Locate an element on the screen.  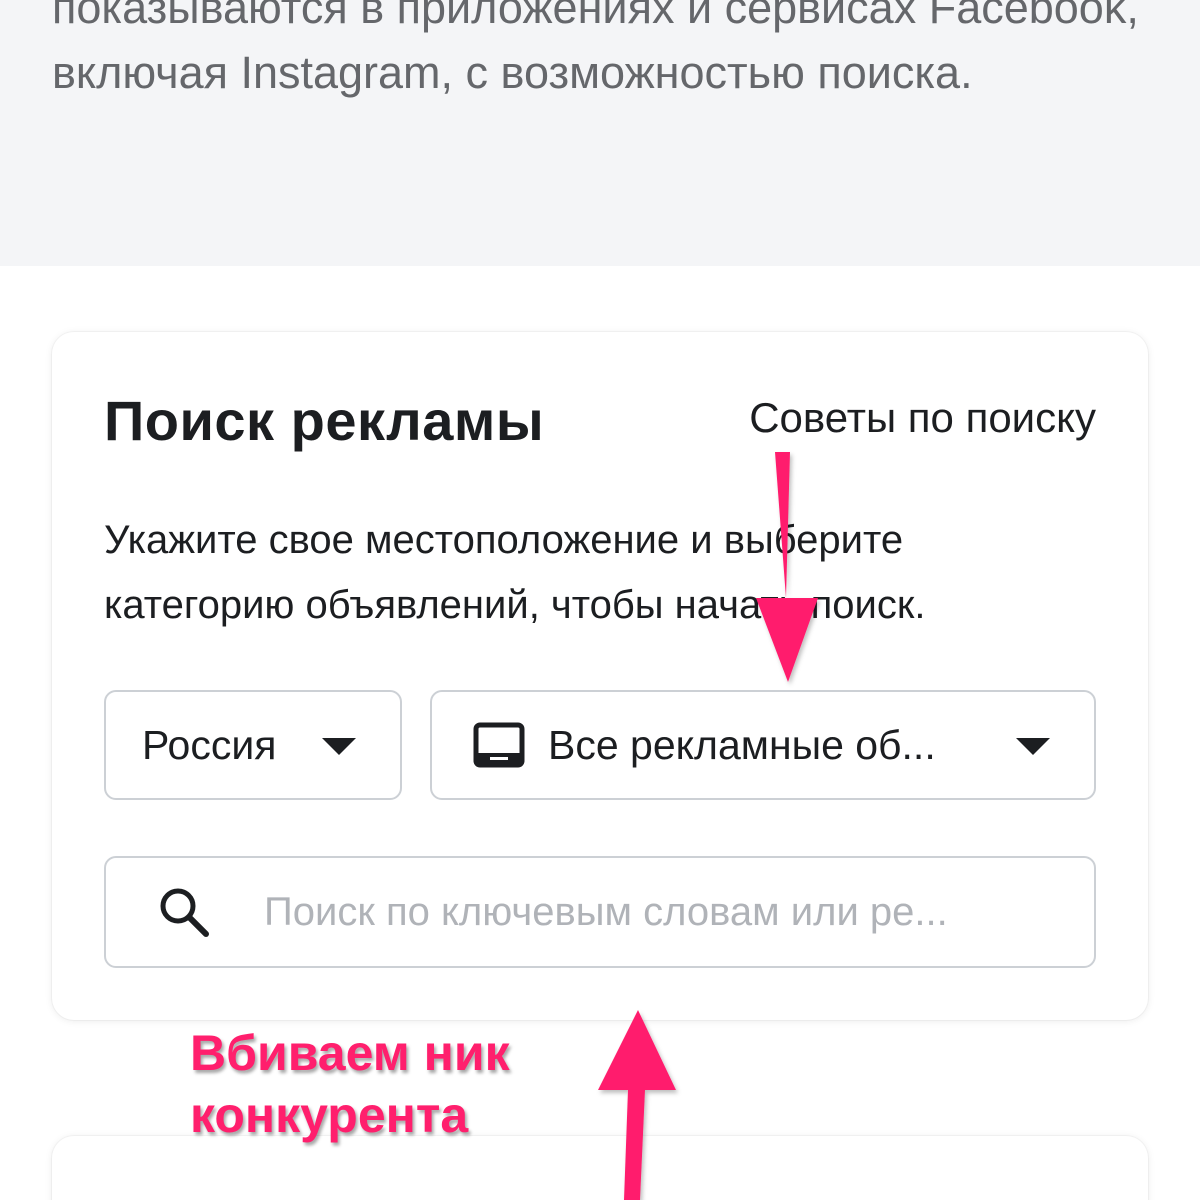
annotation-line-2: конкурента is located at coordinates (329, 1115).